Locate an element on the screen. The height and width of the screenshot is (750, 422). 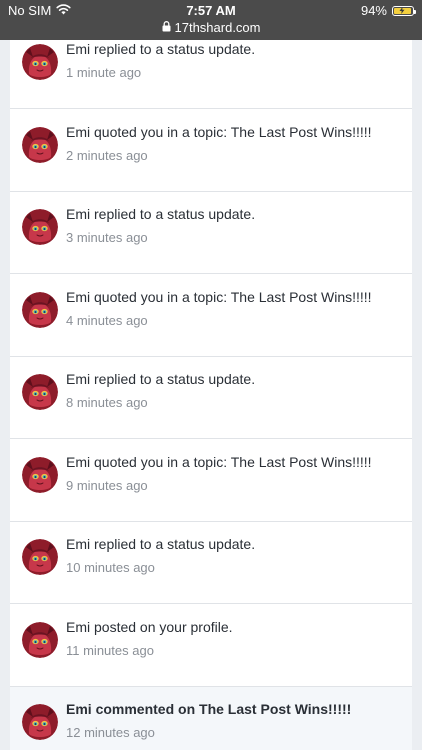
notification-time: 2 minutes ago is located at coordinates (107, 155).